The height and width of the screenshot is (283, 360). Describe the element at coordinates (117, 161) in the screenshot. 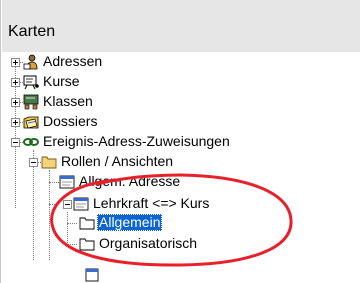

I see `tree-node-label: Rollen / Ansichten` at that location.